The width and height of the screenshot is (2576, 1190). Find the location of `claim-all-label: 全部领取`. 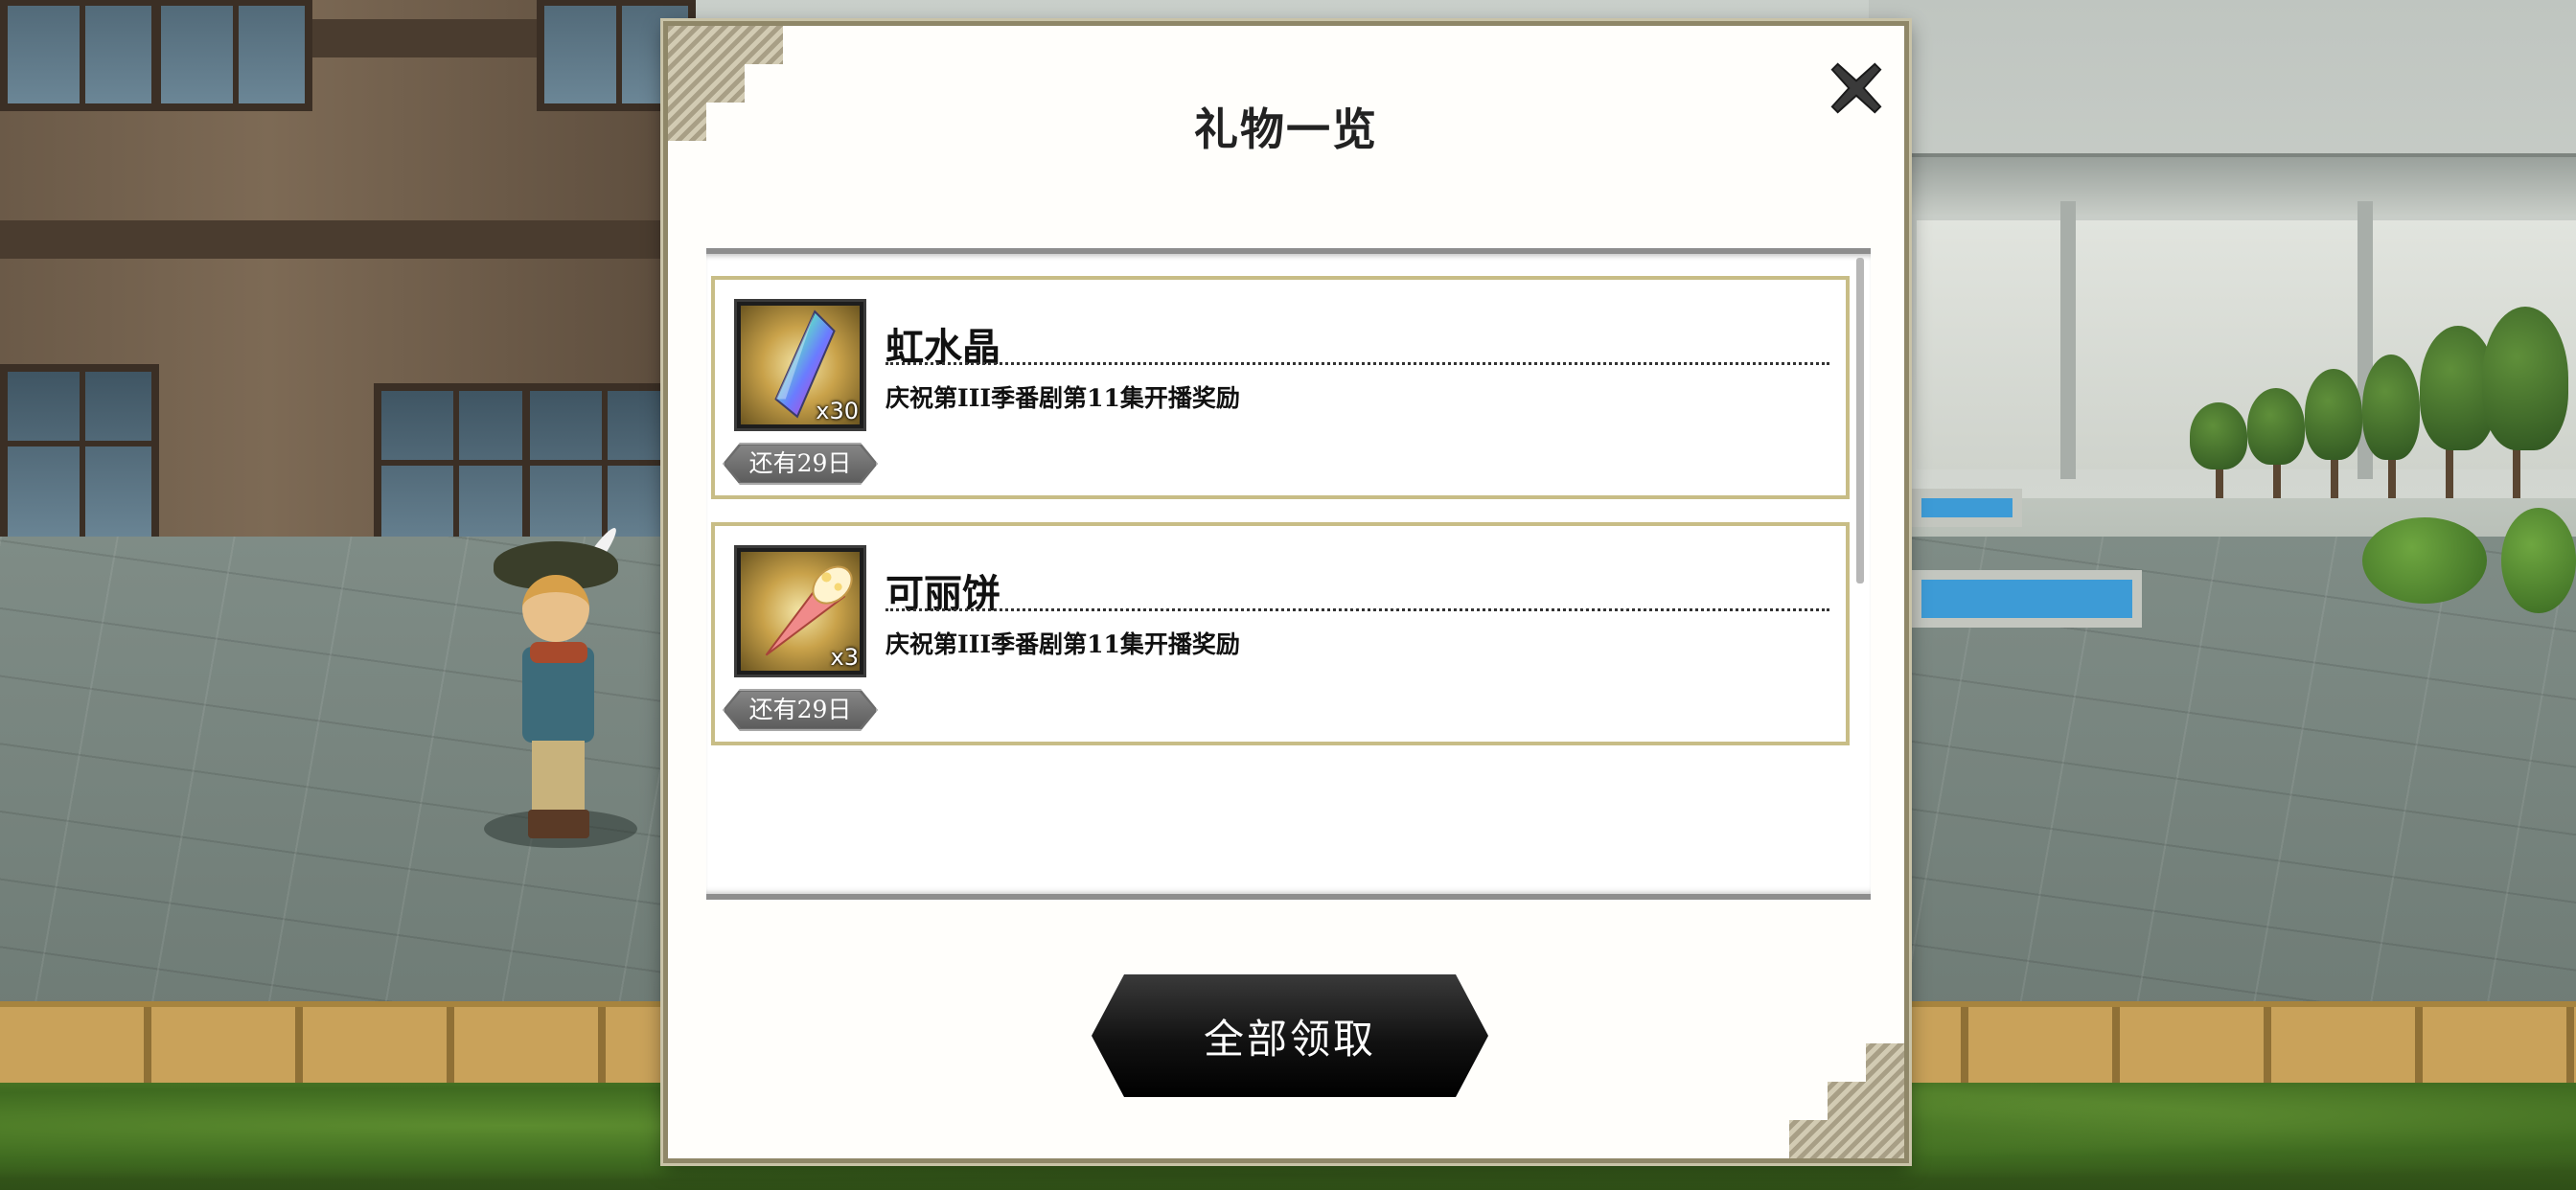

claim-all-label: 全部领取 is located at coordinates (1289, 1039).